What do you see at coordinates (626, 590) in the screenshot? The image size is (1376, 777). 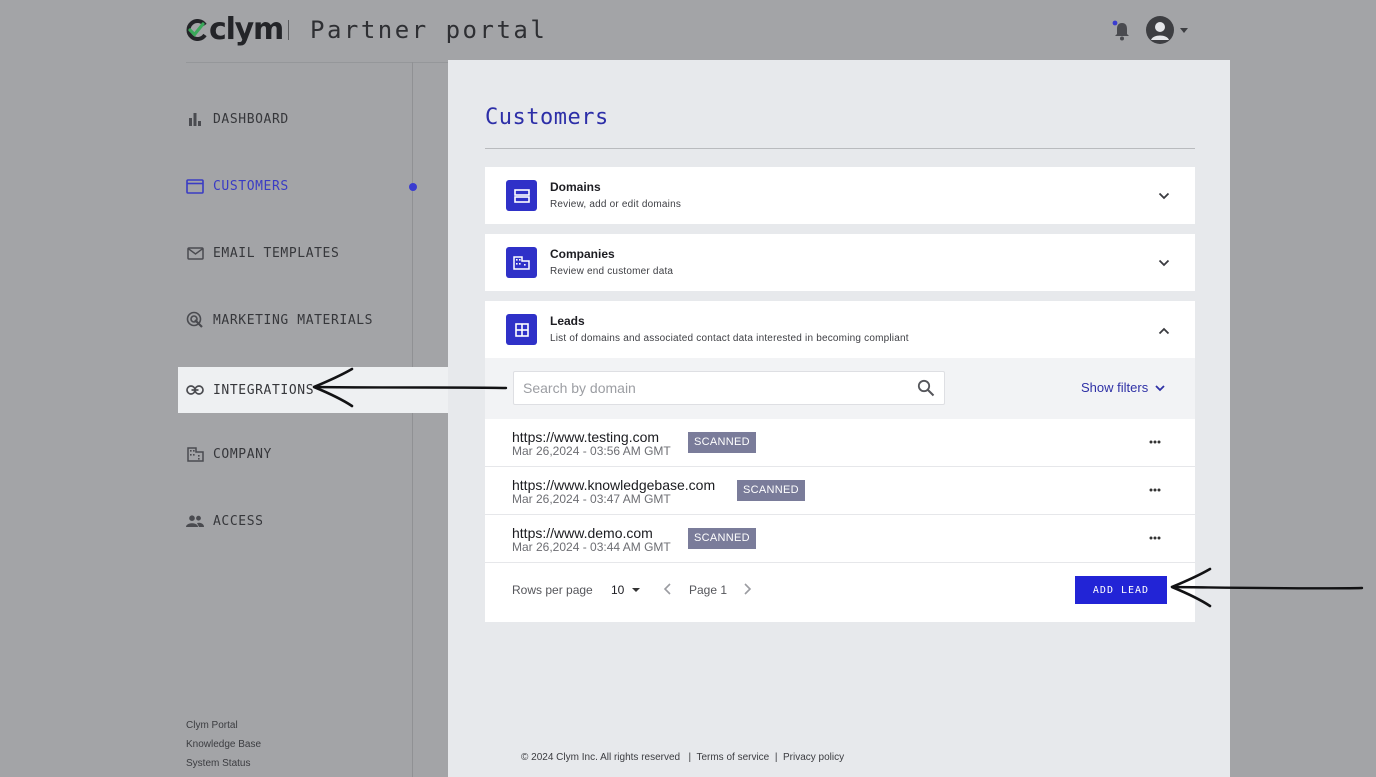 I see `rows-per-page-select: 10` at bounding box center [626, 590].